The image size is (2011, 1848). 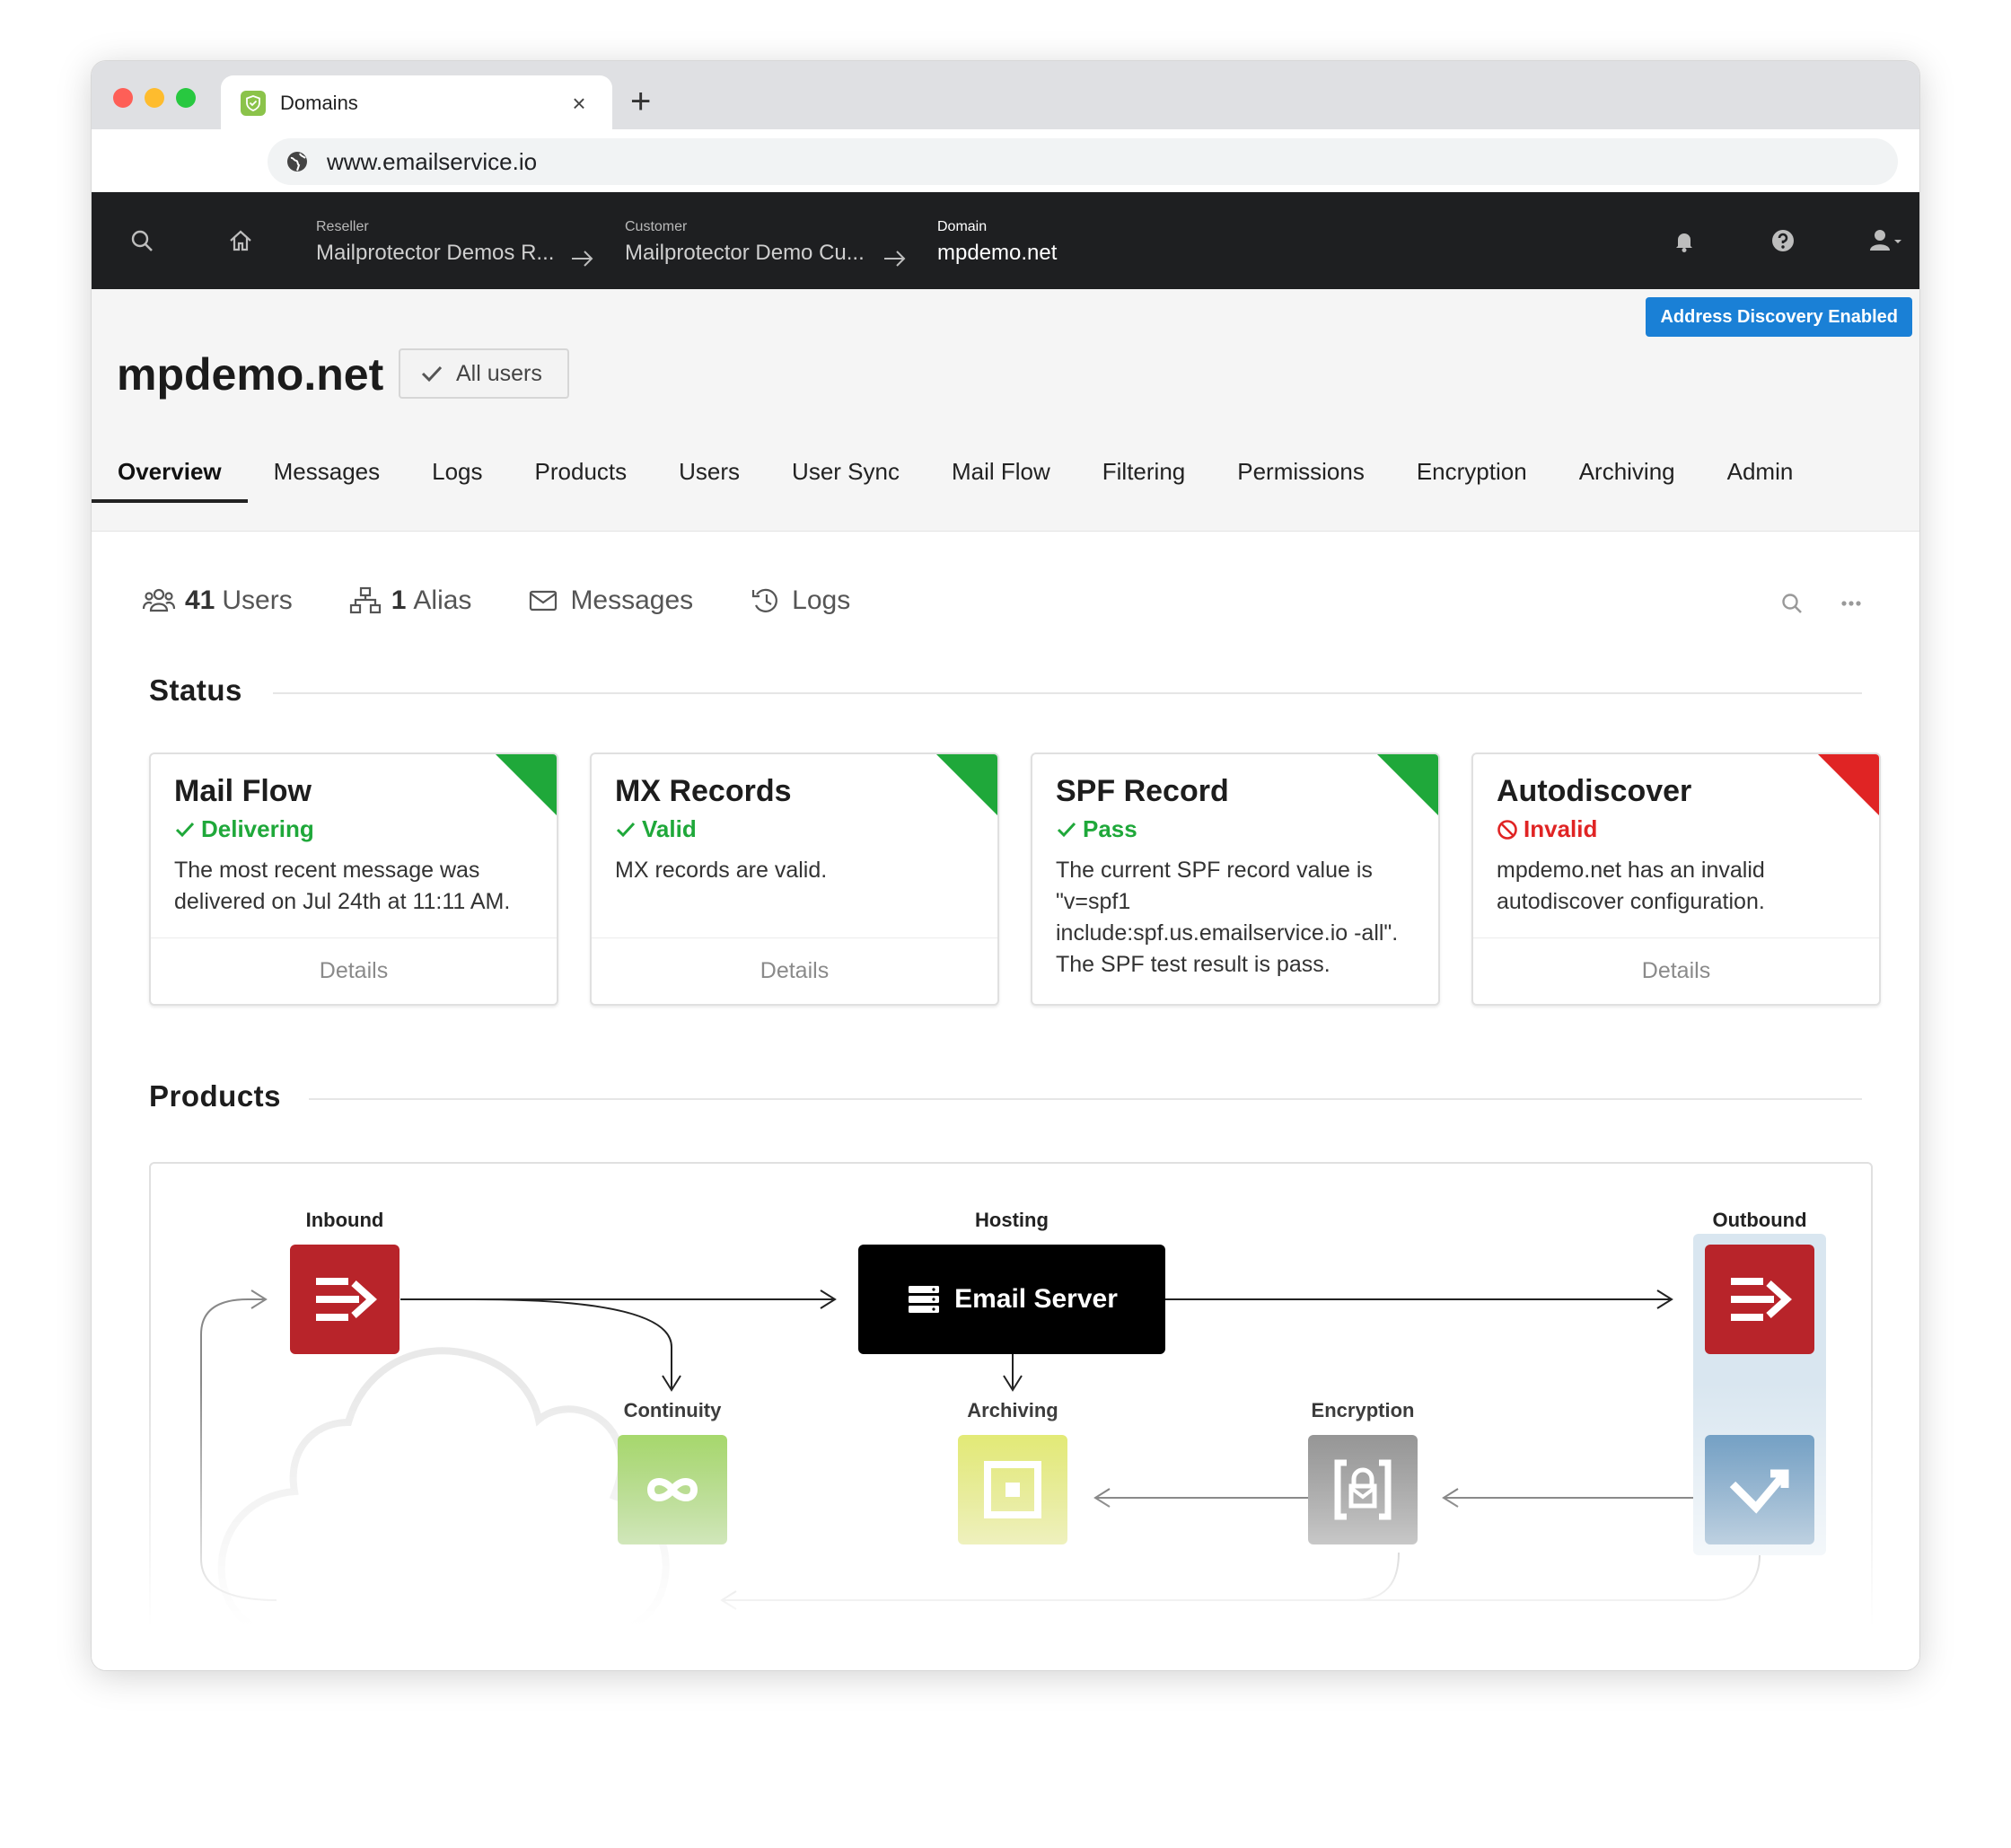 I want to click on tab-user-sync: User Sync, so click(x=846, y=476).